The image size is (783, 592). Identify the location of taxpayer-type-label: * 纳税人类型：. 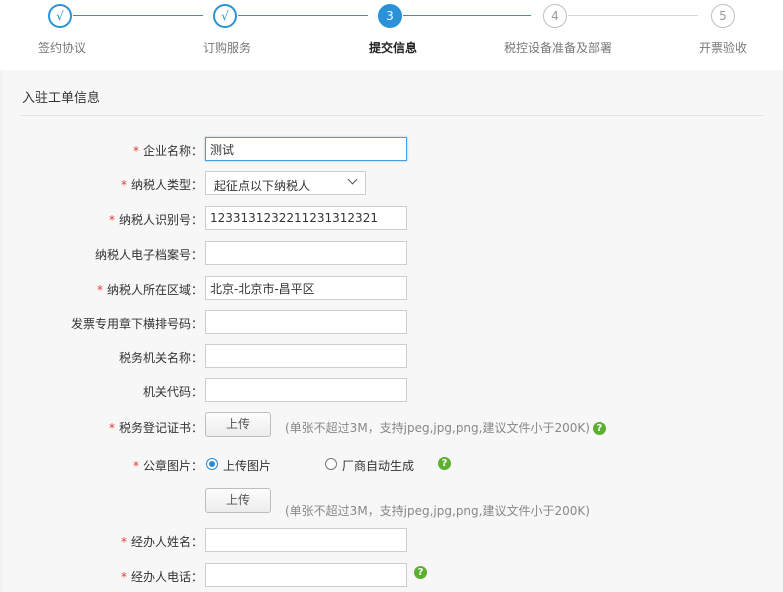
(161, 185).